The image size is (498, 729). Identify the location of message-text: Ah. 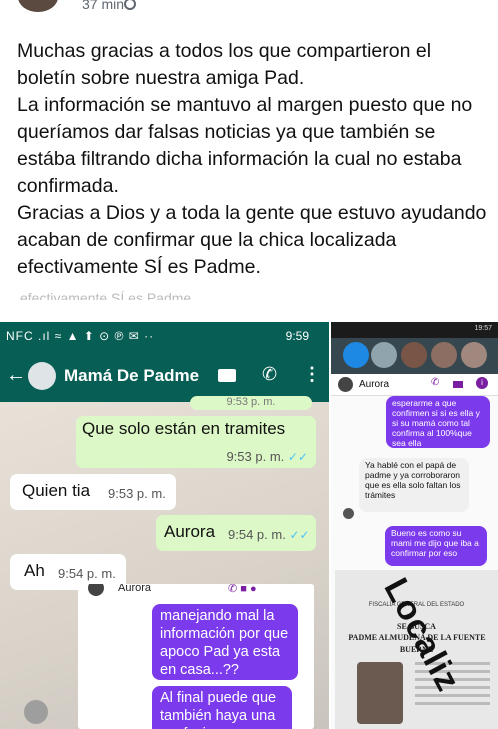
(34, 570).